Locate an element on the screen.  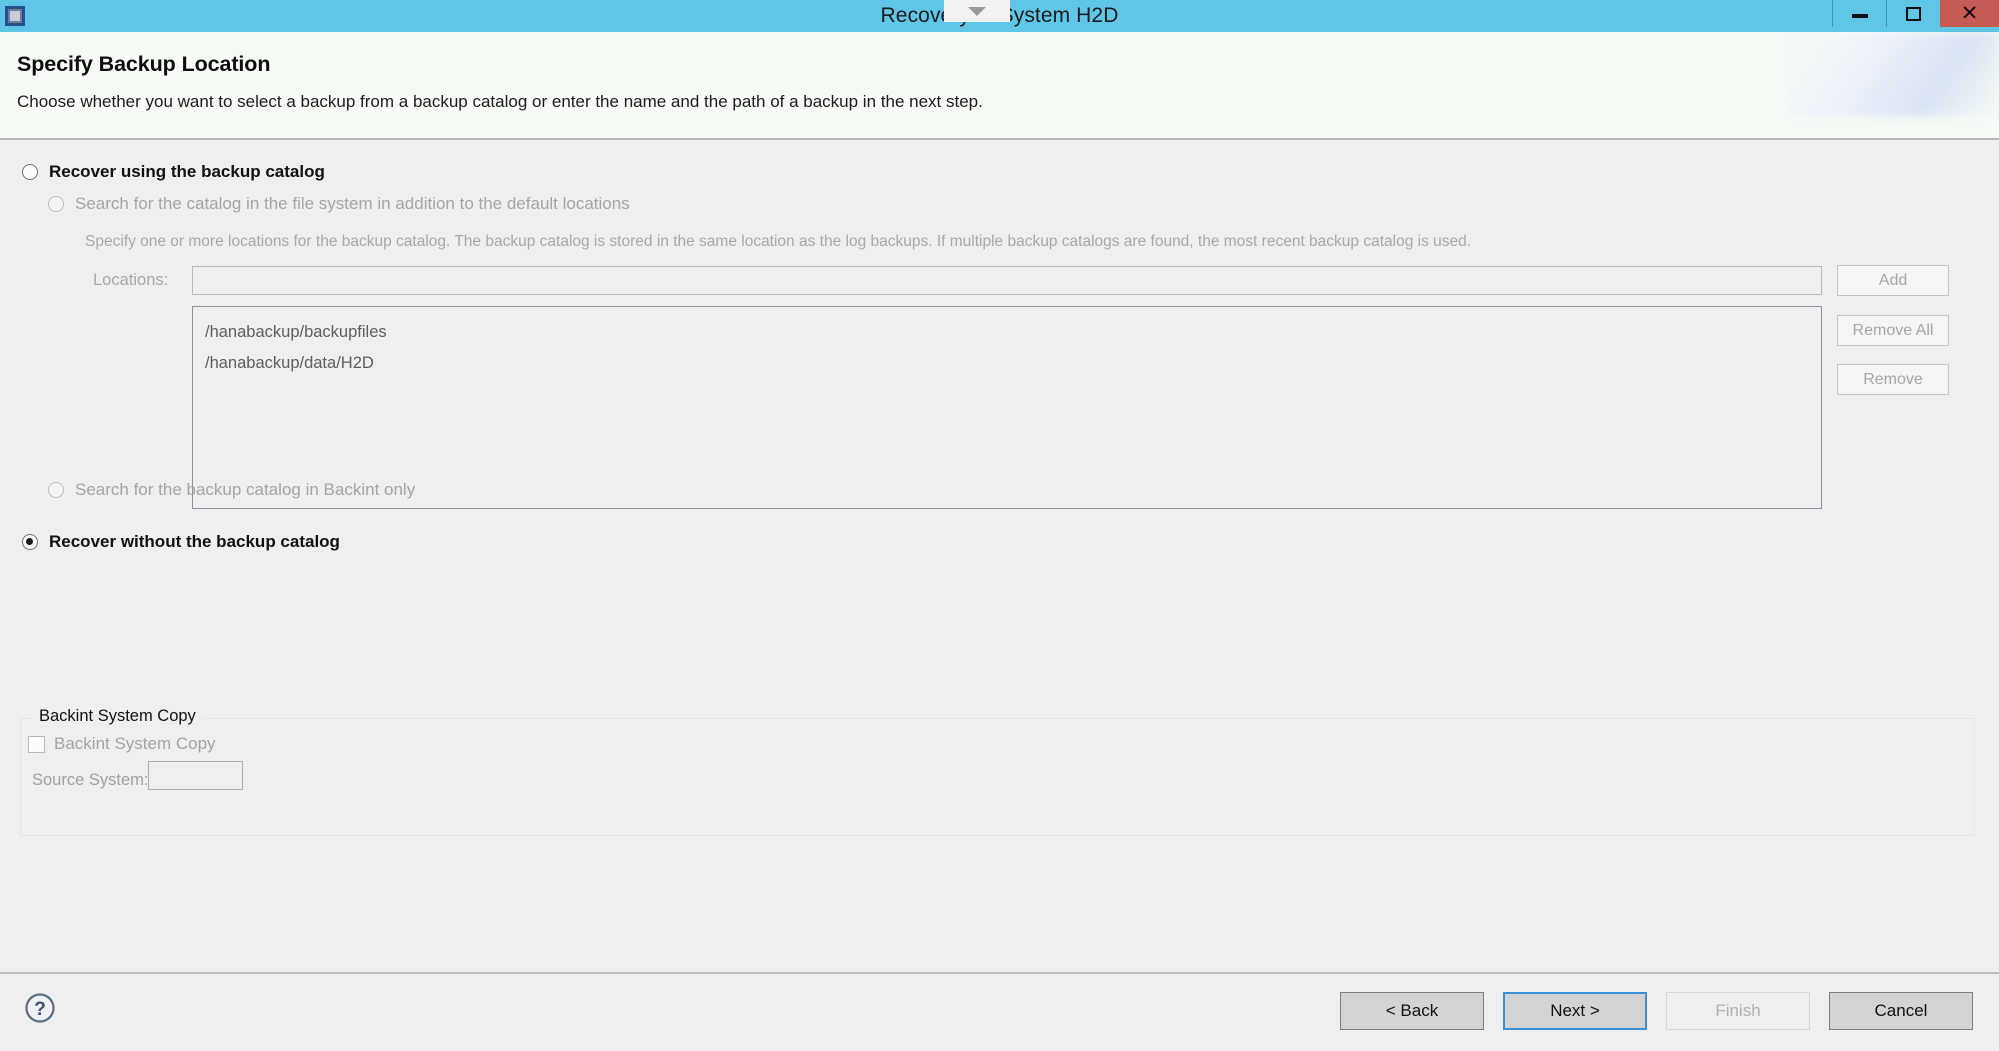
close-button: ✕ is located at coordinates (1969, 13).